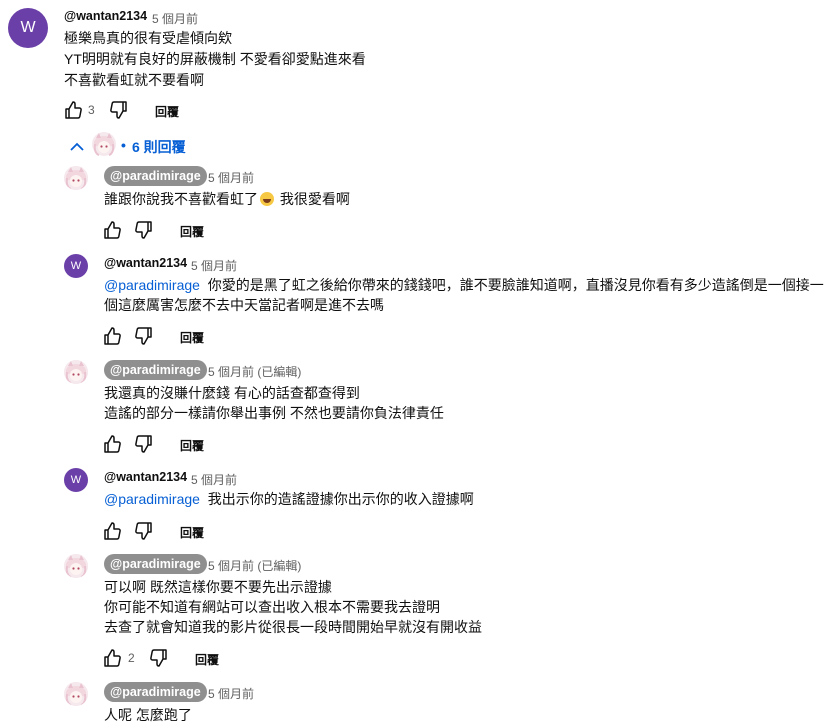  I want to click on reply-text-part: 我很愛看啊, so click(313, 199).